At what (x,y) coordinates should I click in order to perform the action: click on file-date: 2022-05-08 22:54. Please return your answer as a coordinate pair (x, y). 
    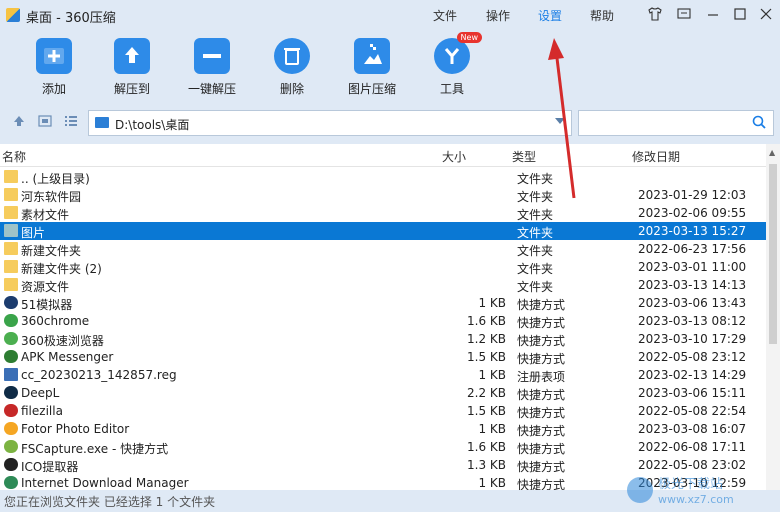
    Looking at the image, I should click on (692, 411).